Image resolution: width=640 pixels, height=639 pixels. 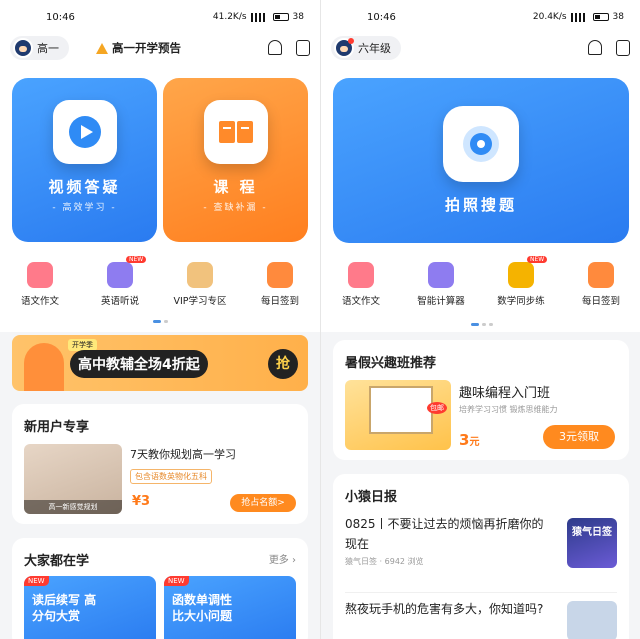 What do you see at coordinates (592, 532) in the screenshot?
I see `thumb-text: 猿气日签` at bounding box center [592, 532].